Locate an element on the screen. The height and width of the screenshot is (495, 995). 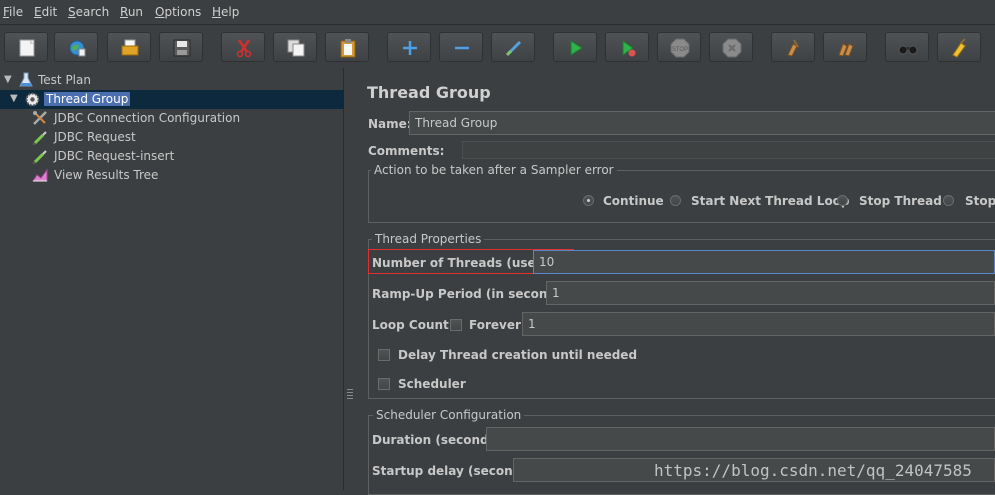
continue-radio is located at coordinates (588, 200).